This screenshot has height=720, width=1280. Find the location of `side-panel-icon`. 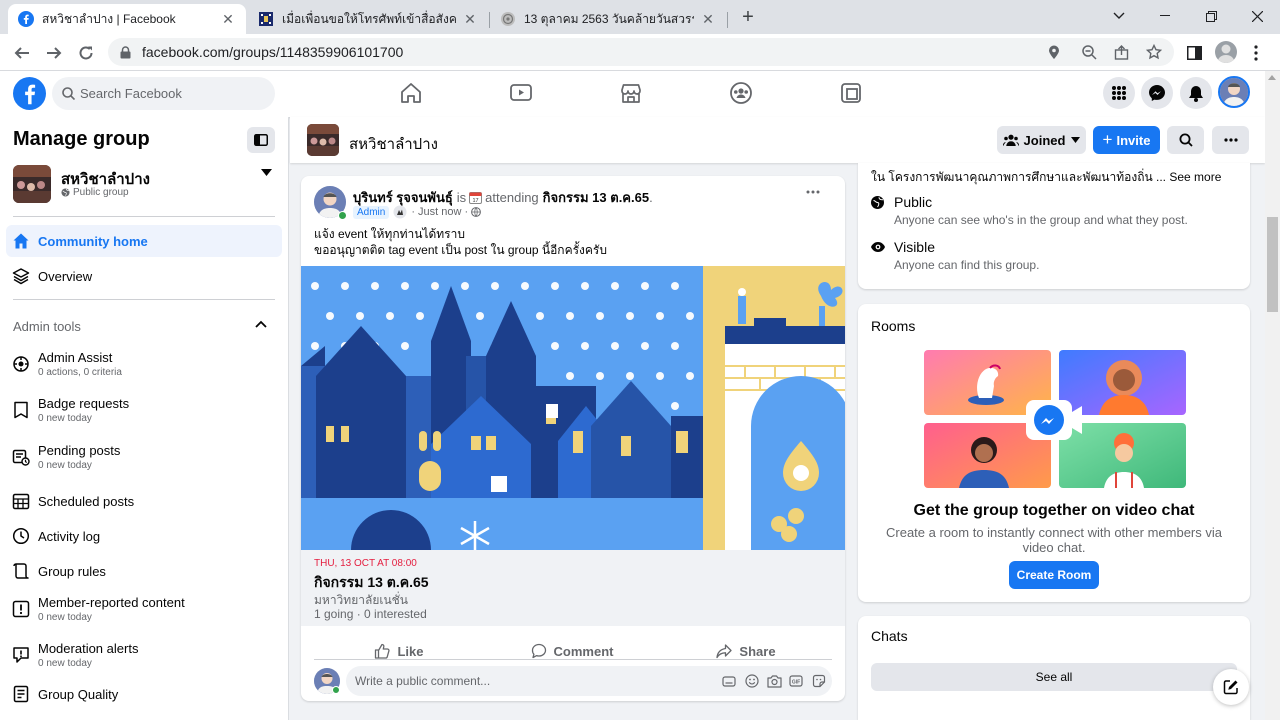

side-panel-icon is located at coordinates (1194, 53).